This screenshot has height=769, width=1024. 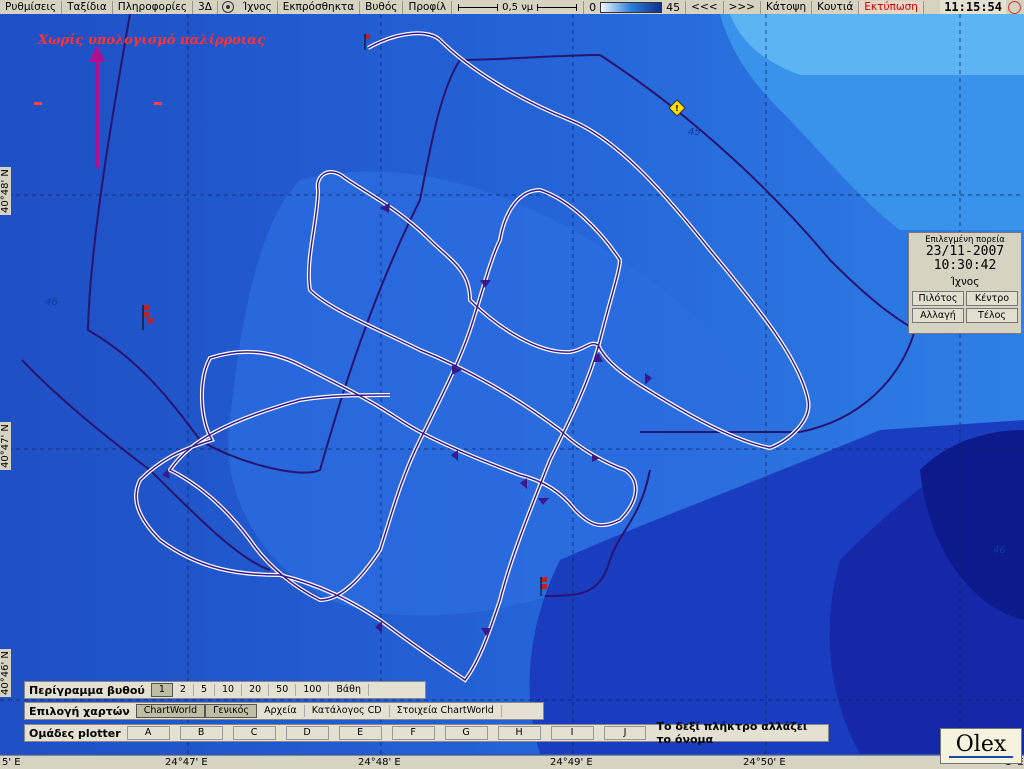 I want to click on lon-label: 24°47' E, so click(x=186, y=762).